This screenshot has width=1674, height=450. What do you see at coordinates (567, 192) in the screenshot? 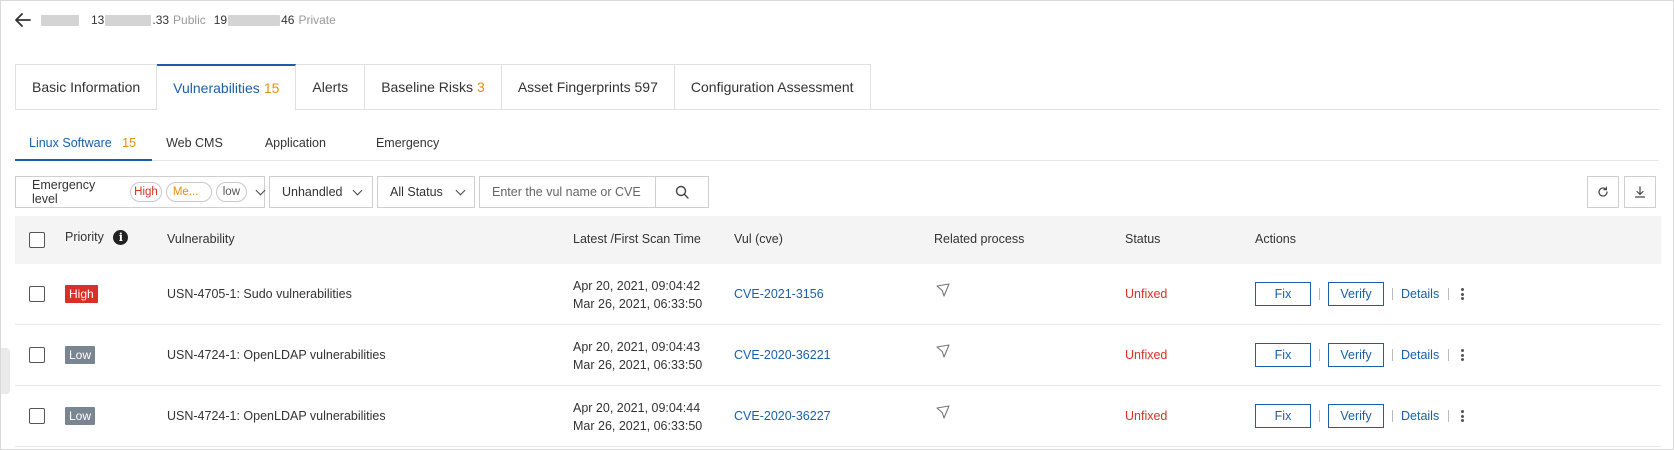
I see `search-input` at bounding box center [567, 192].